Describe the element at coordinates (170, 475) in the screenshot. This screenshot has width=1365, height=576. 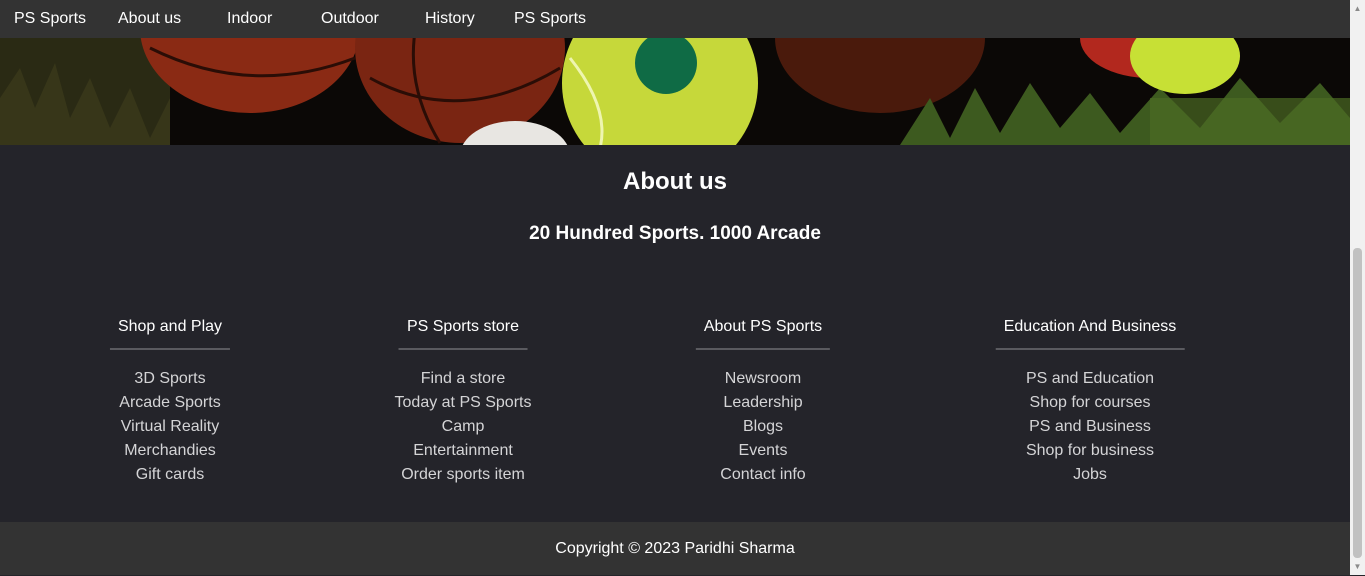
I see `footer-link: Gift cards` at that location.